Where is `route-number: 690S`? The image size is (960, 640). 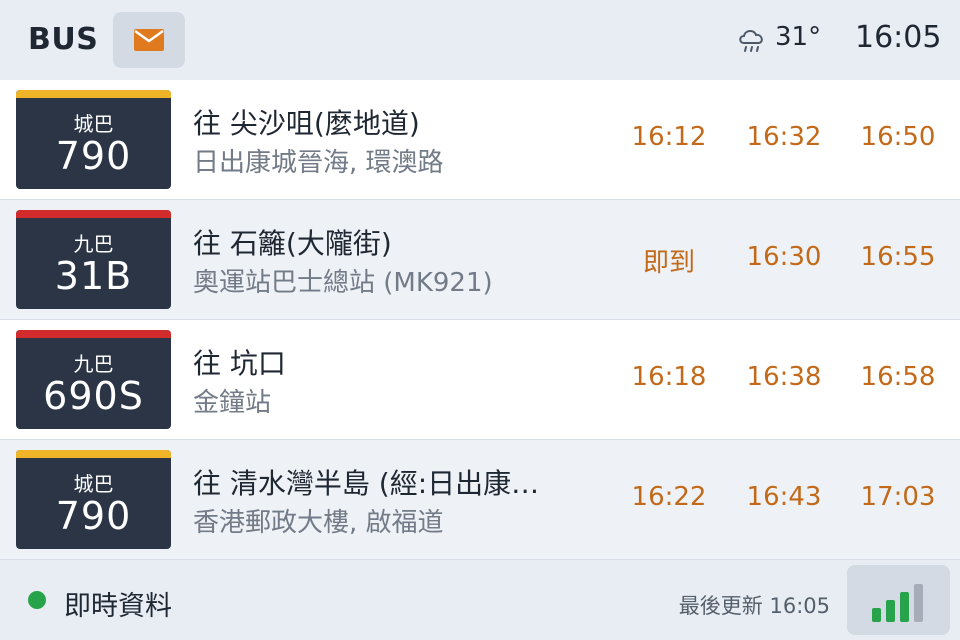 route-number: 690S is located at coordinates (93, 396).